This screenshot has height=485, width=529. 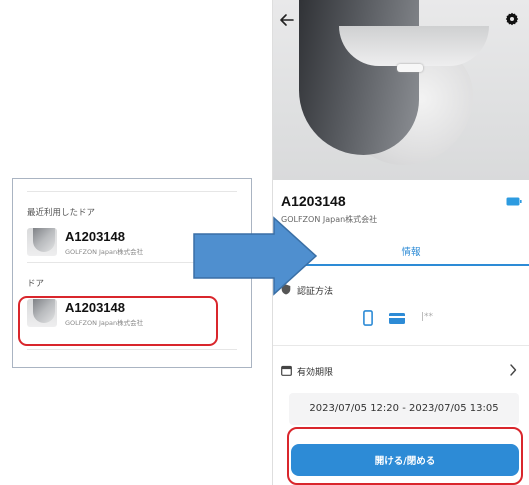 What do you see at coordinates (287, 20) in the screenshot?
I see `back-arrow-icon` at bounding box center [287, 20].